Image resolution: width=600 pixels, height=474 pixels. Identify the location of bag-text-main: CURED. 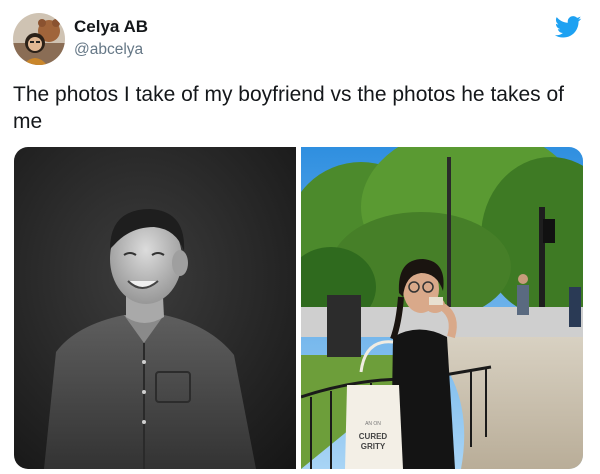
(373, 436).